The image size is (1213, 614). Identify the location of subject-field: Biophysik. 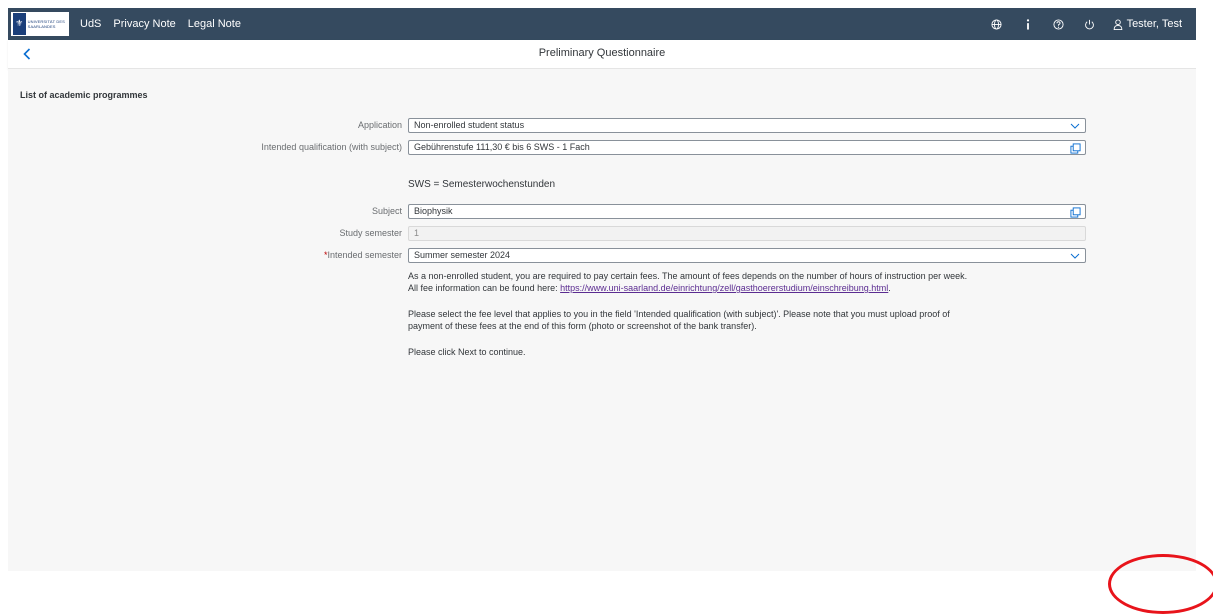
(747, 211).